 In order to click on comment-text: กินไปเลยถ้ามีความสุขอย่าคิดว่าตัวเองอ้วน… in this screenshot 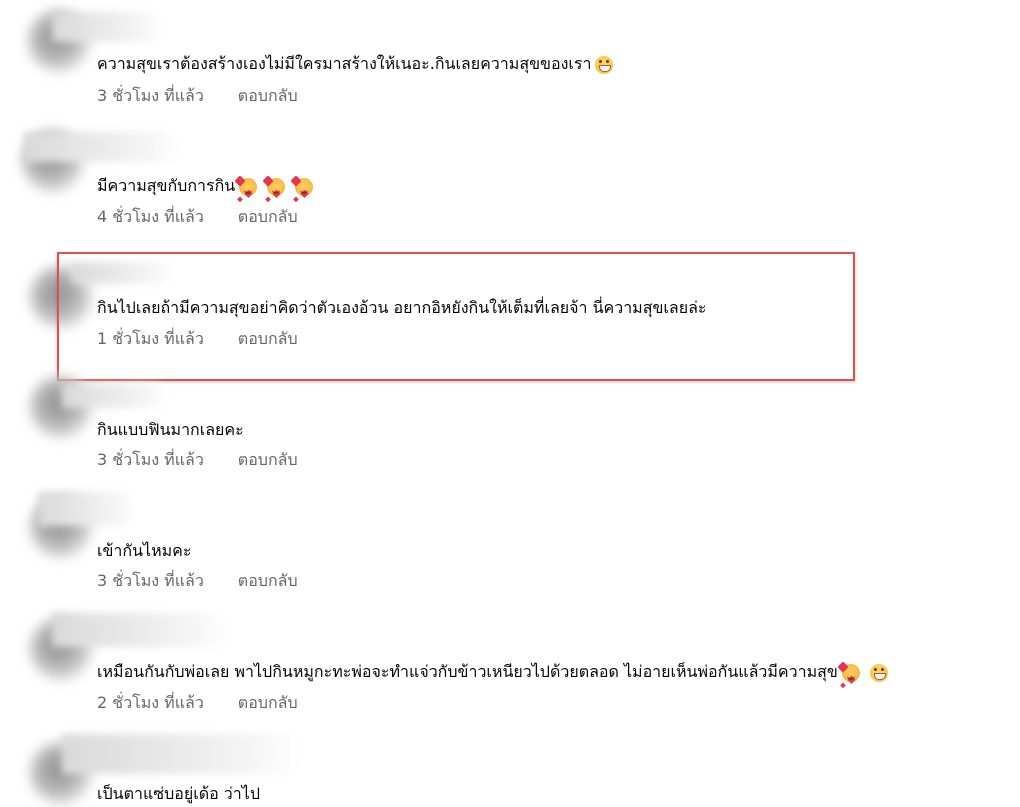, I will do `click(401, 308)`.